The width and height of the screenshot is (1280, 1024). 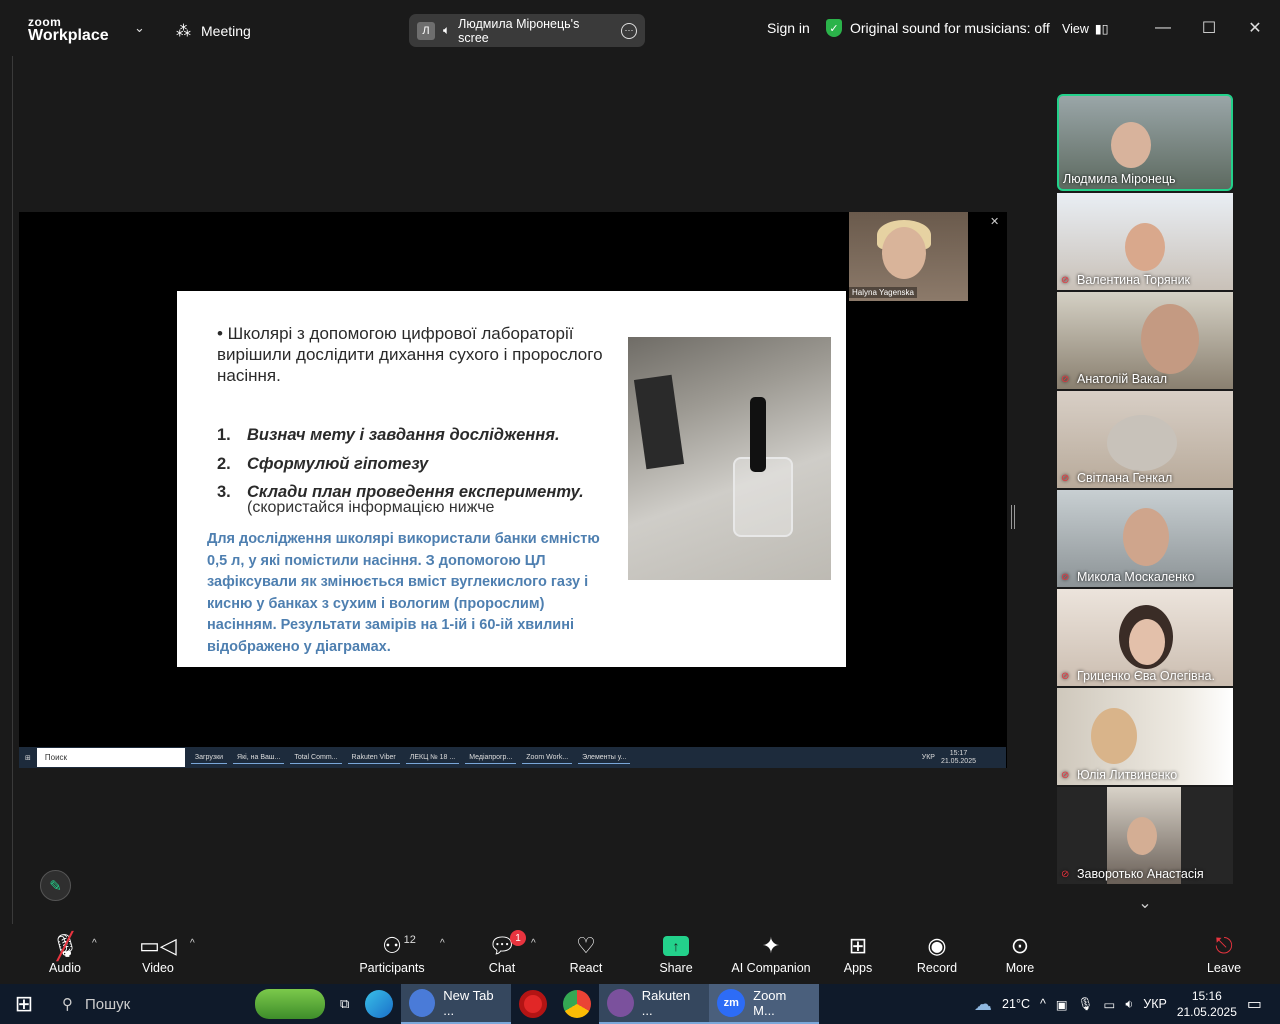 I want to click on cloud-icon: ☁, so click(x=983, y=1003).